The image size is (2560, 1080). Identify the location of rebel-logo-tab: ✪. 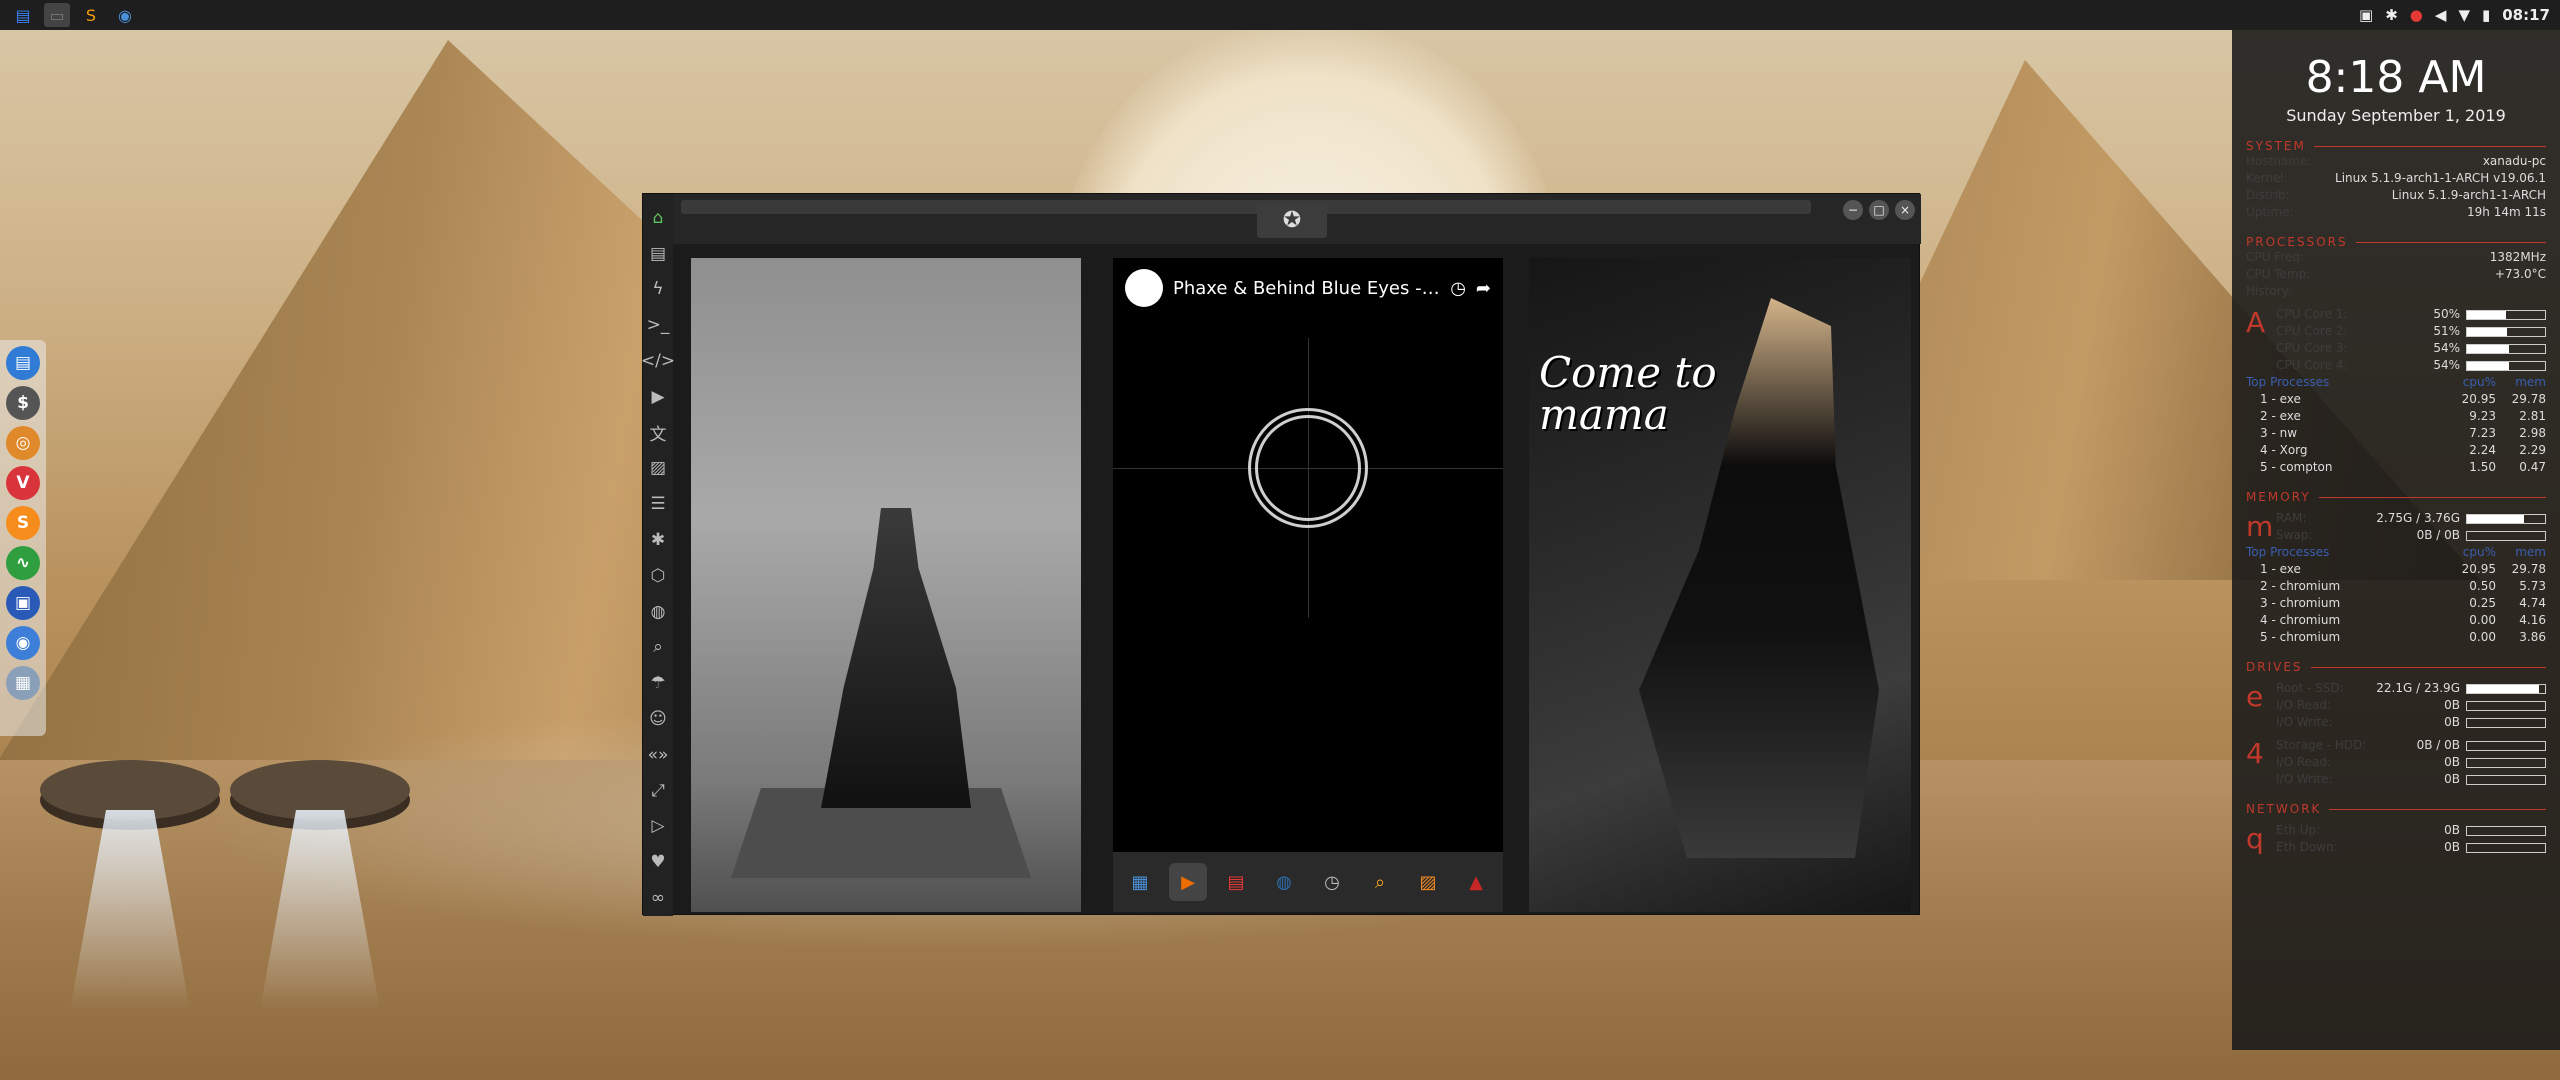
(1292, 220).